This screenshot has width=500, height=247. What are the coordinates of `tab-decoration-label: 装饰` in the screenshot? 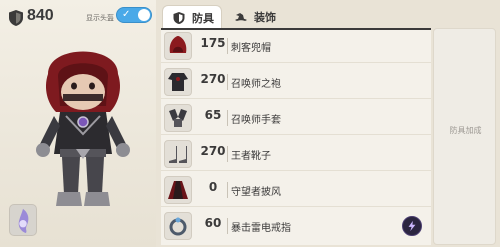 It's located at (265, 17).